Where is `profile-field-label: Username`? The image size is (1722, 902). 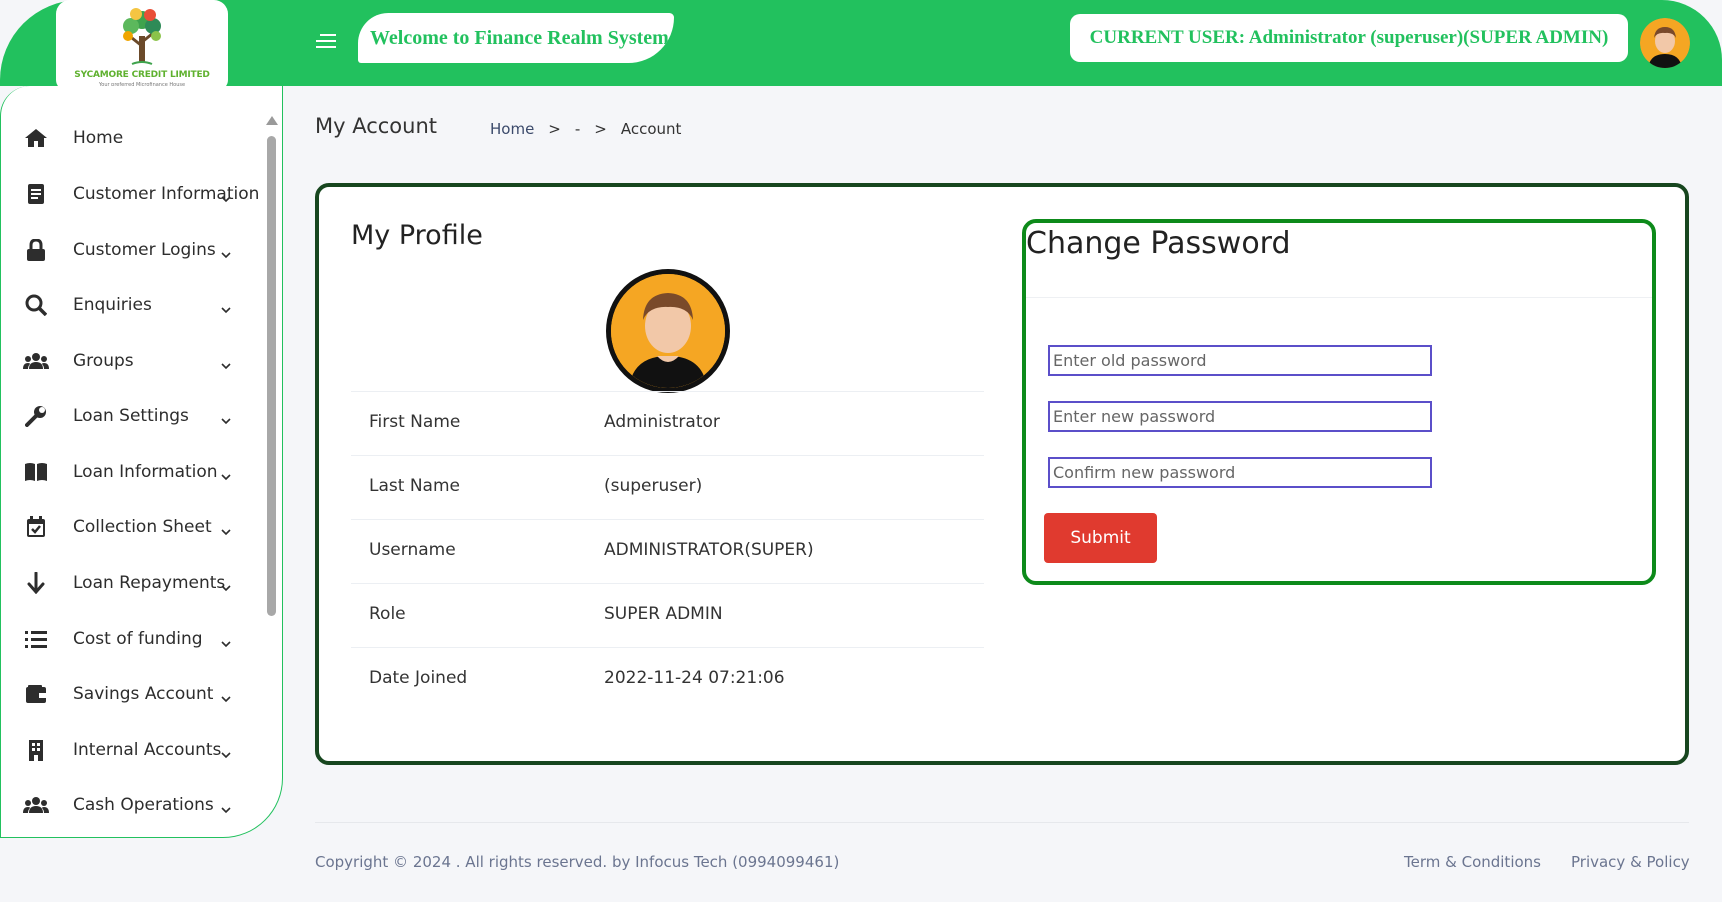
profile-field-label: Username is located at coordinates (412, 550).